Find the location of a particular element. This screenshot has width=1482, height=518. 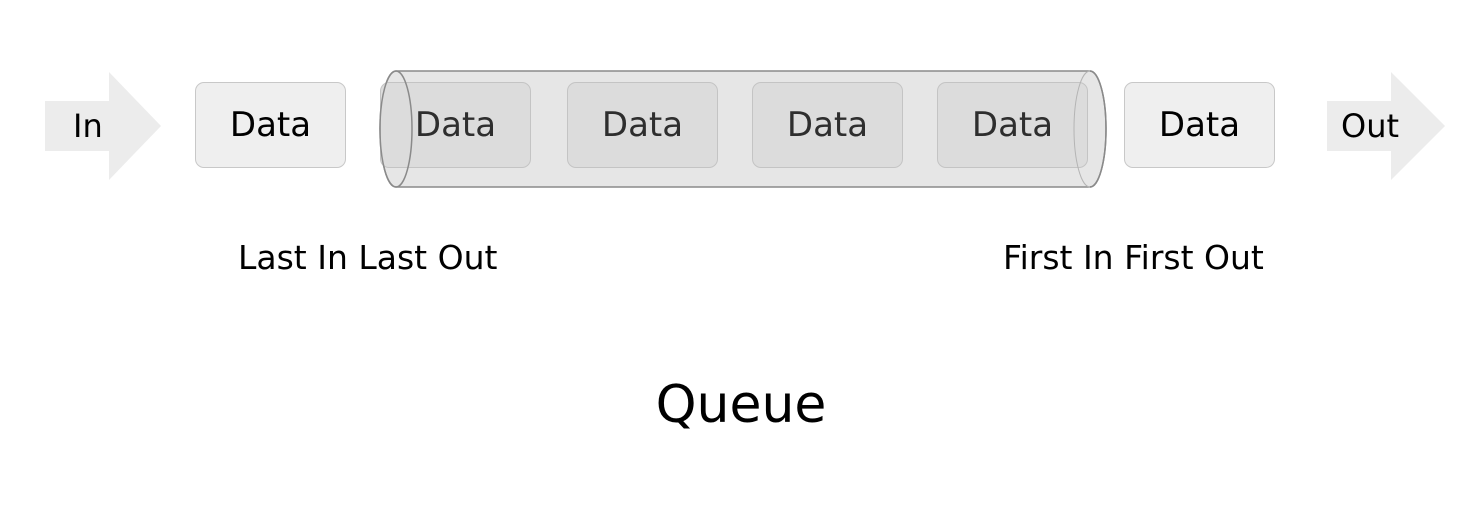

in-arrow: In is located at coordinates (103, 126).